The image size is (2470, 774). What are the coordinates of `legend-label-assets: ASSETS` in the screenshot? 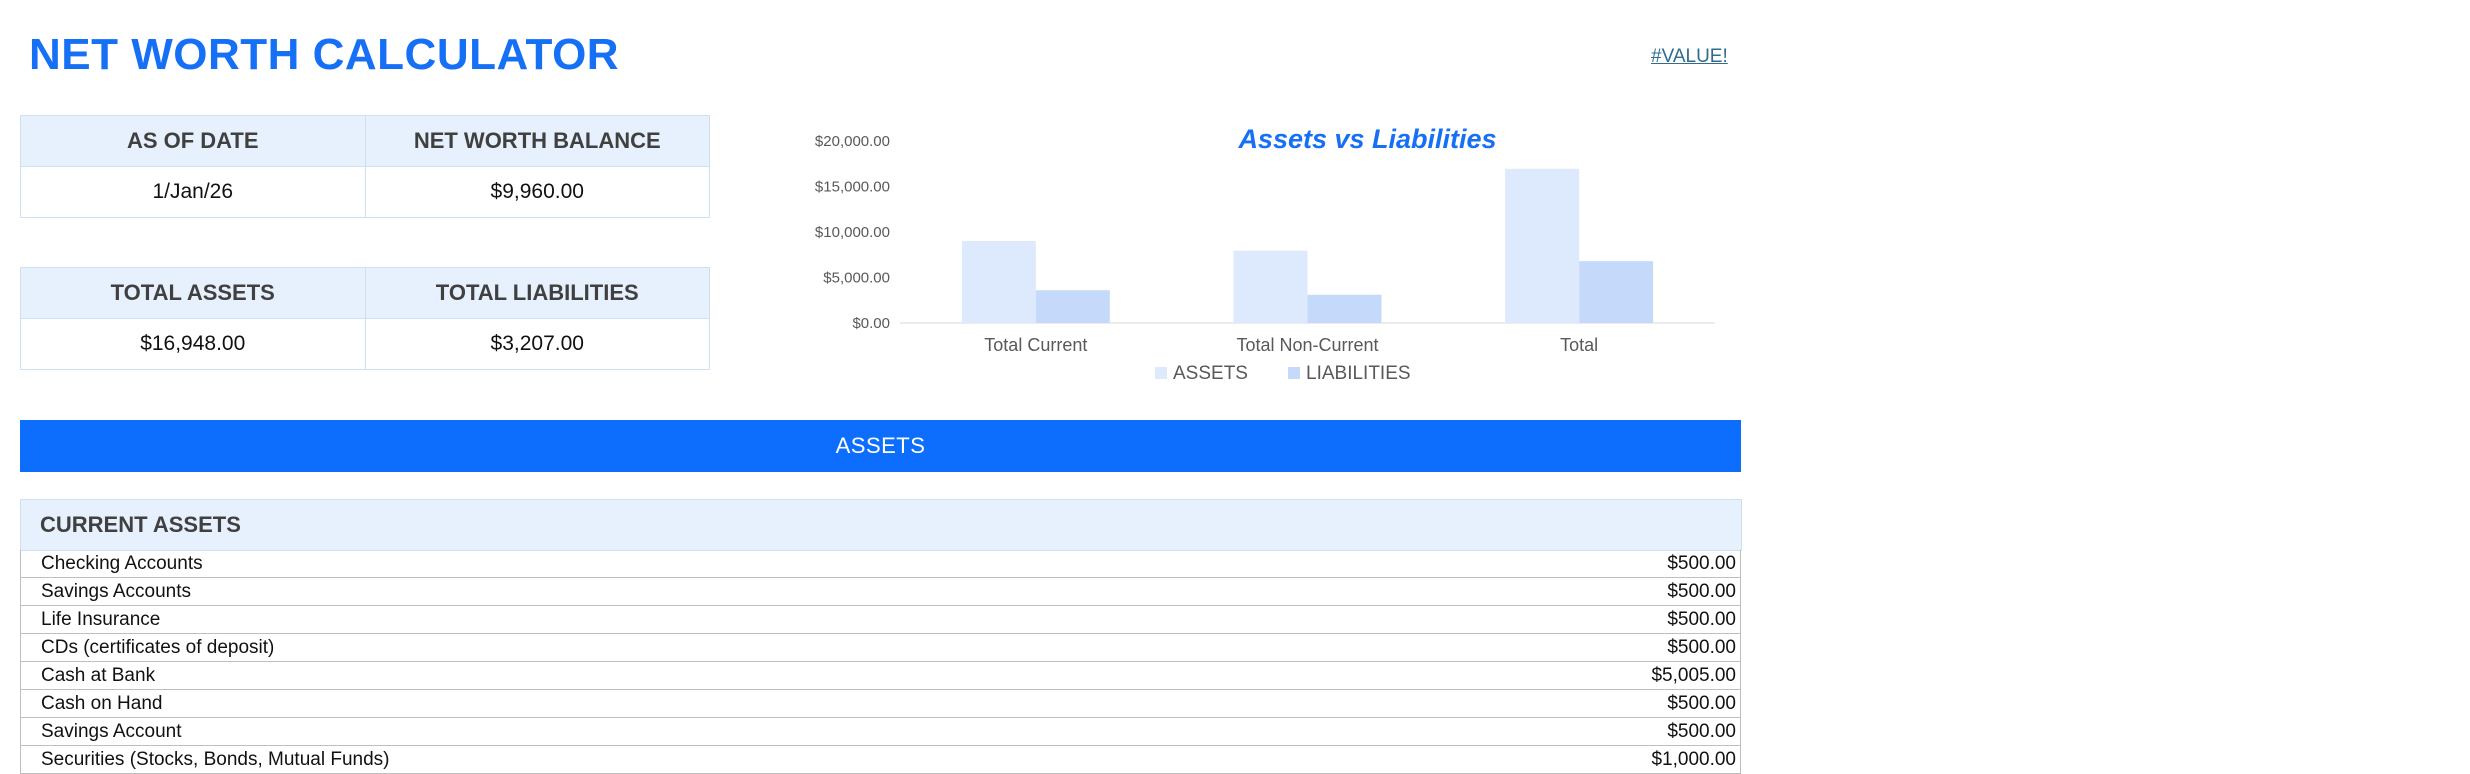 It's located at (1210, 373).